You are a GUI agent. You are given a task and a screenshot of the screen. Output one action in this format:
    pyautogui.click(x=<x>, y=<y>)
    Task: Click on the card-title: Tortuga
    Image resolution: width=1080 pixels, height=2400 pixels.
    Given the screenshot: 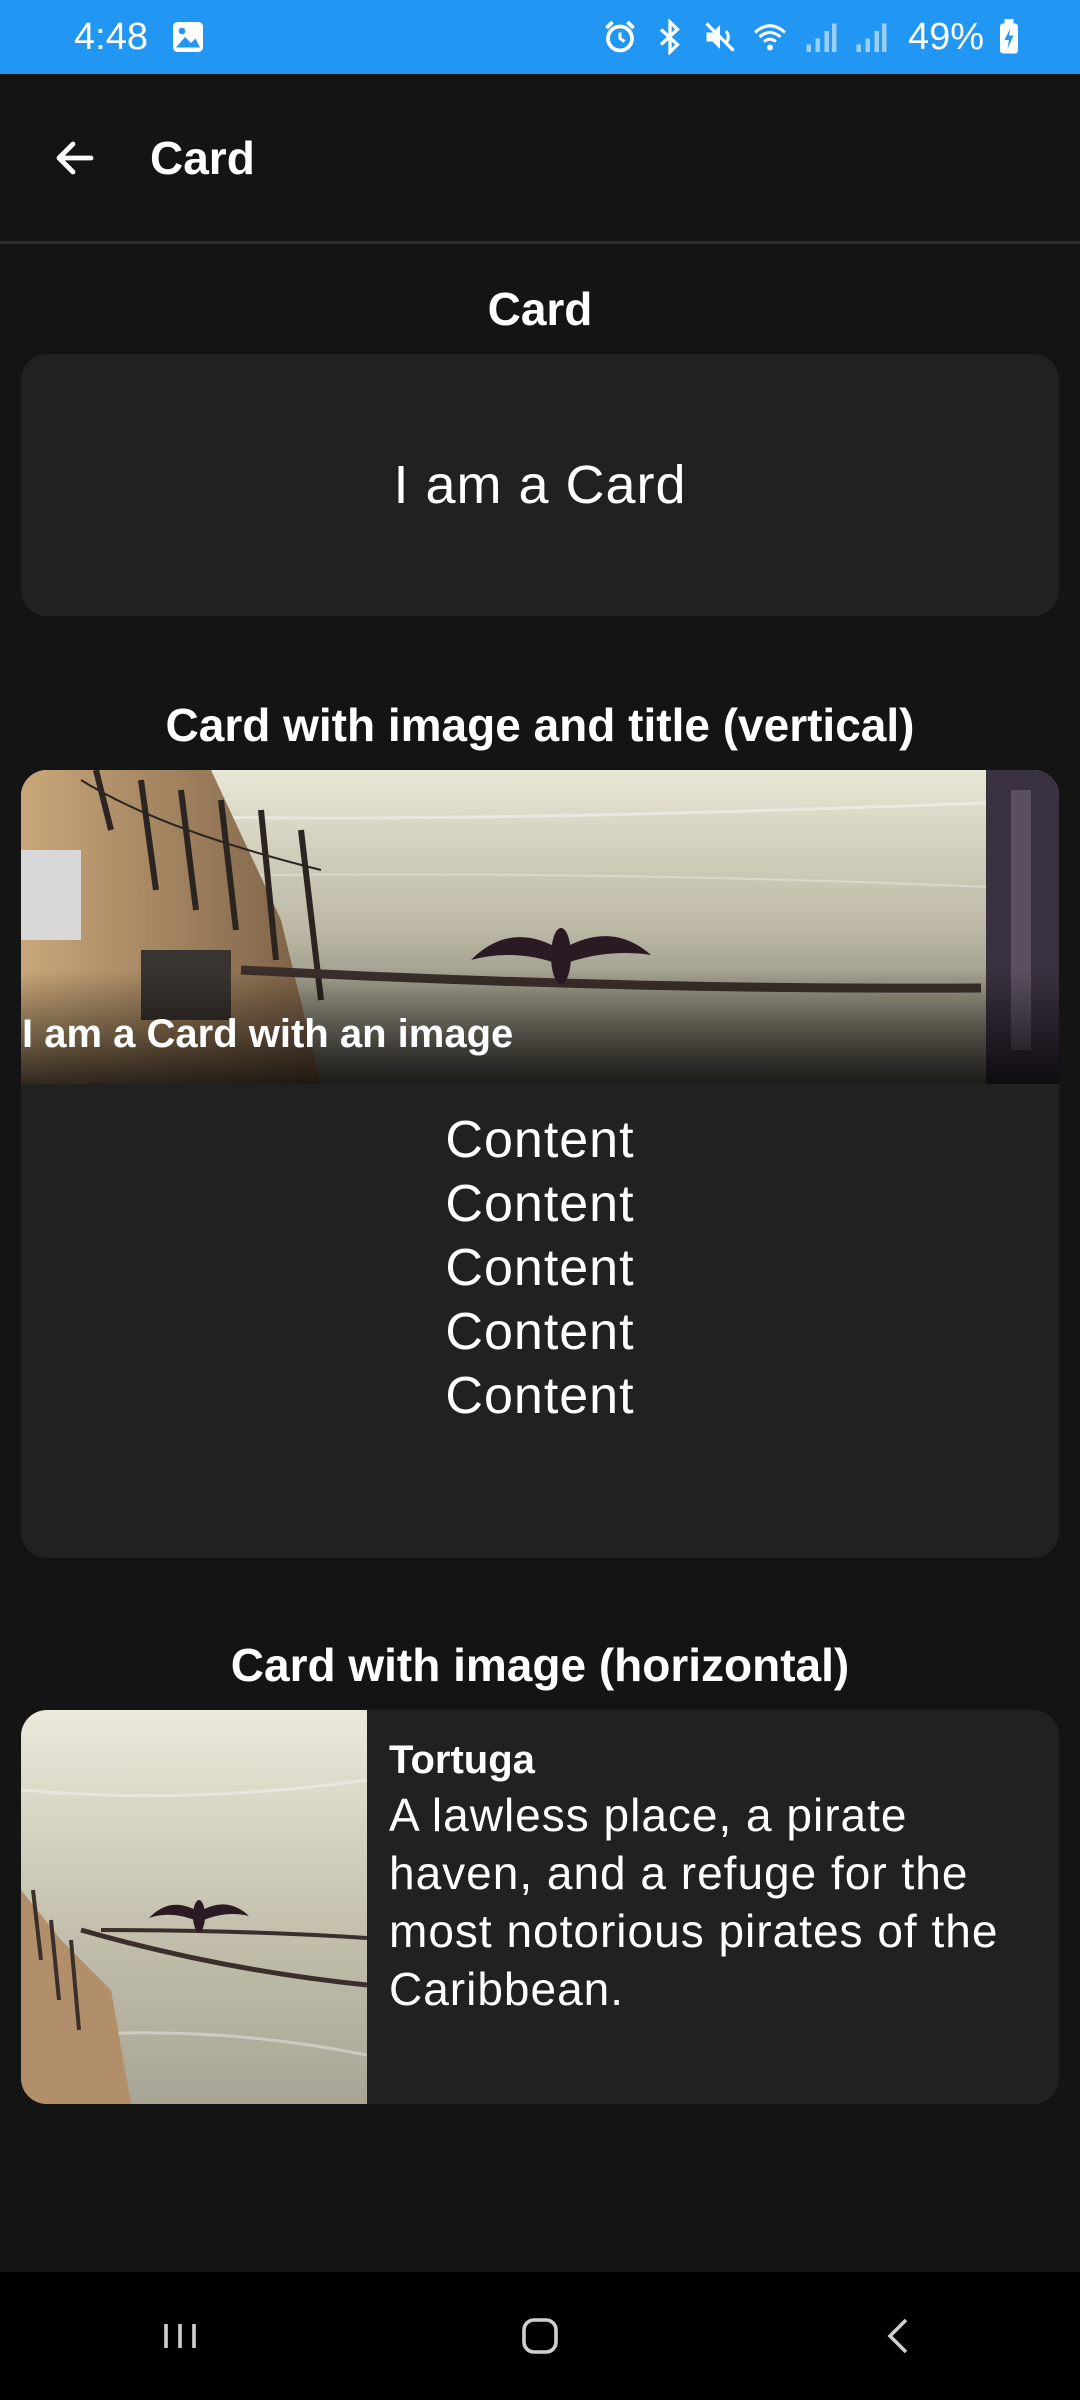 What is the action you would take?
    pyautogui.click(x=462, y=1760)
    